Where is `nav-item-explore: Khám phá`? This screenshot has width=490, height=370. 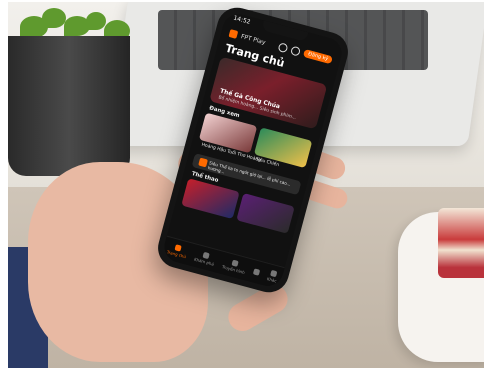
nav-item-explore: Khám phá is located at coordinates (205, 258).